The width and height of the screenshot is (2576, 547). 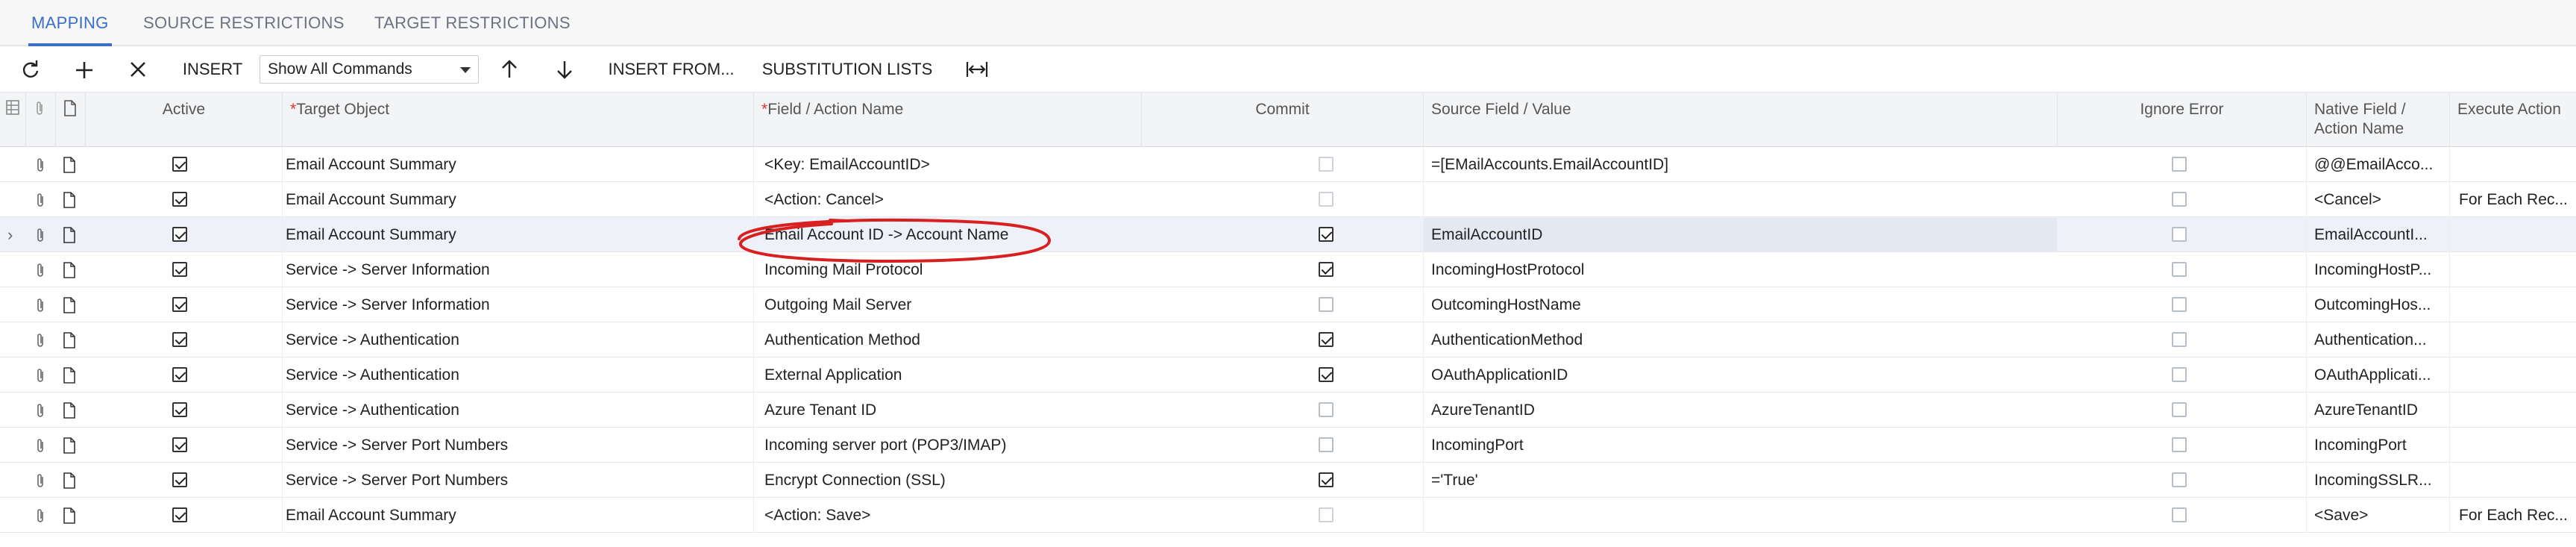 What do you see at coordinates (1740, 164) in the screenshot?
I see `source-field-cell: =[EMailAccounts.EmailAccountID]` at bounding box center [1740, 164].